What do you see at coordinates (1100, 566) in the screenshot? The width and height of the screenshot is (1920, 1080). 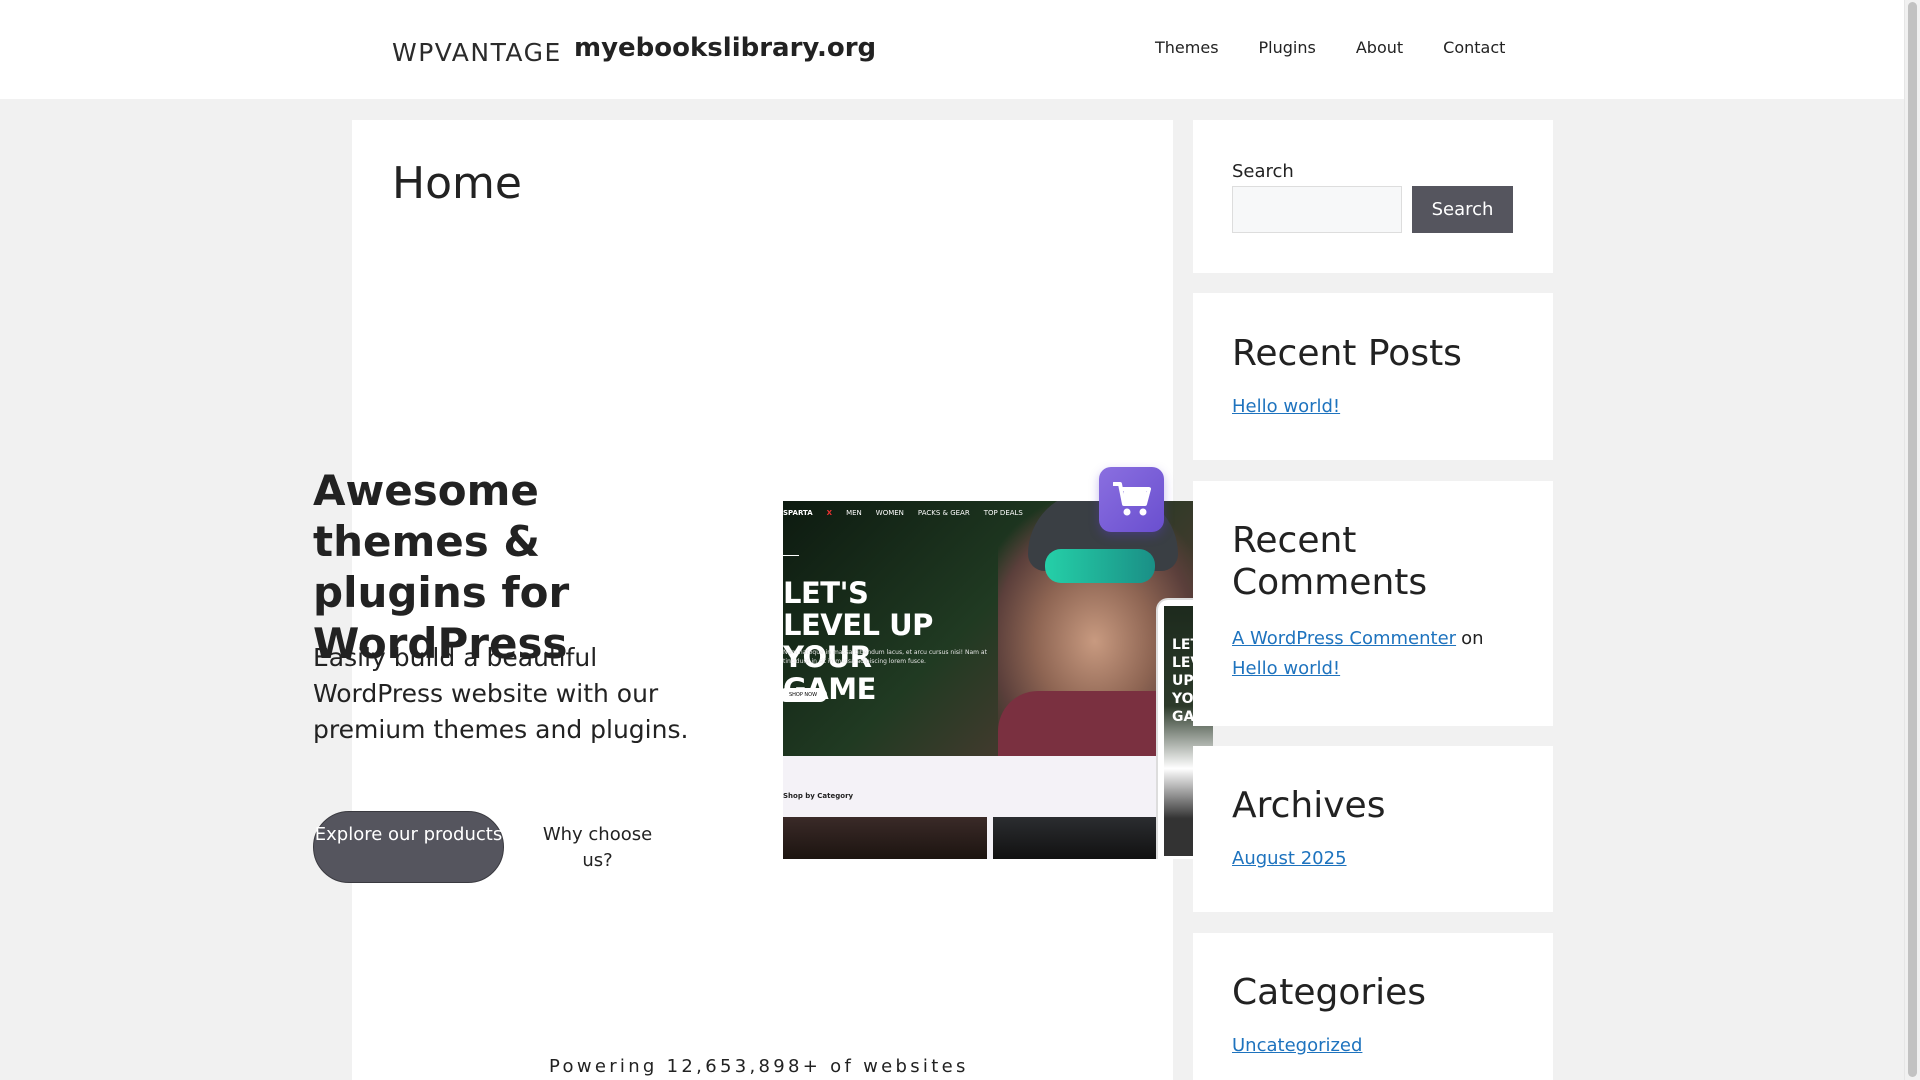 I see `preview-sunglasses` at bounding box center [1100, 566].